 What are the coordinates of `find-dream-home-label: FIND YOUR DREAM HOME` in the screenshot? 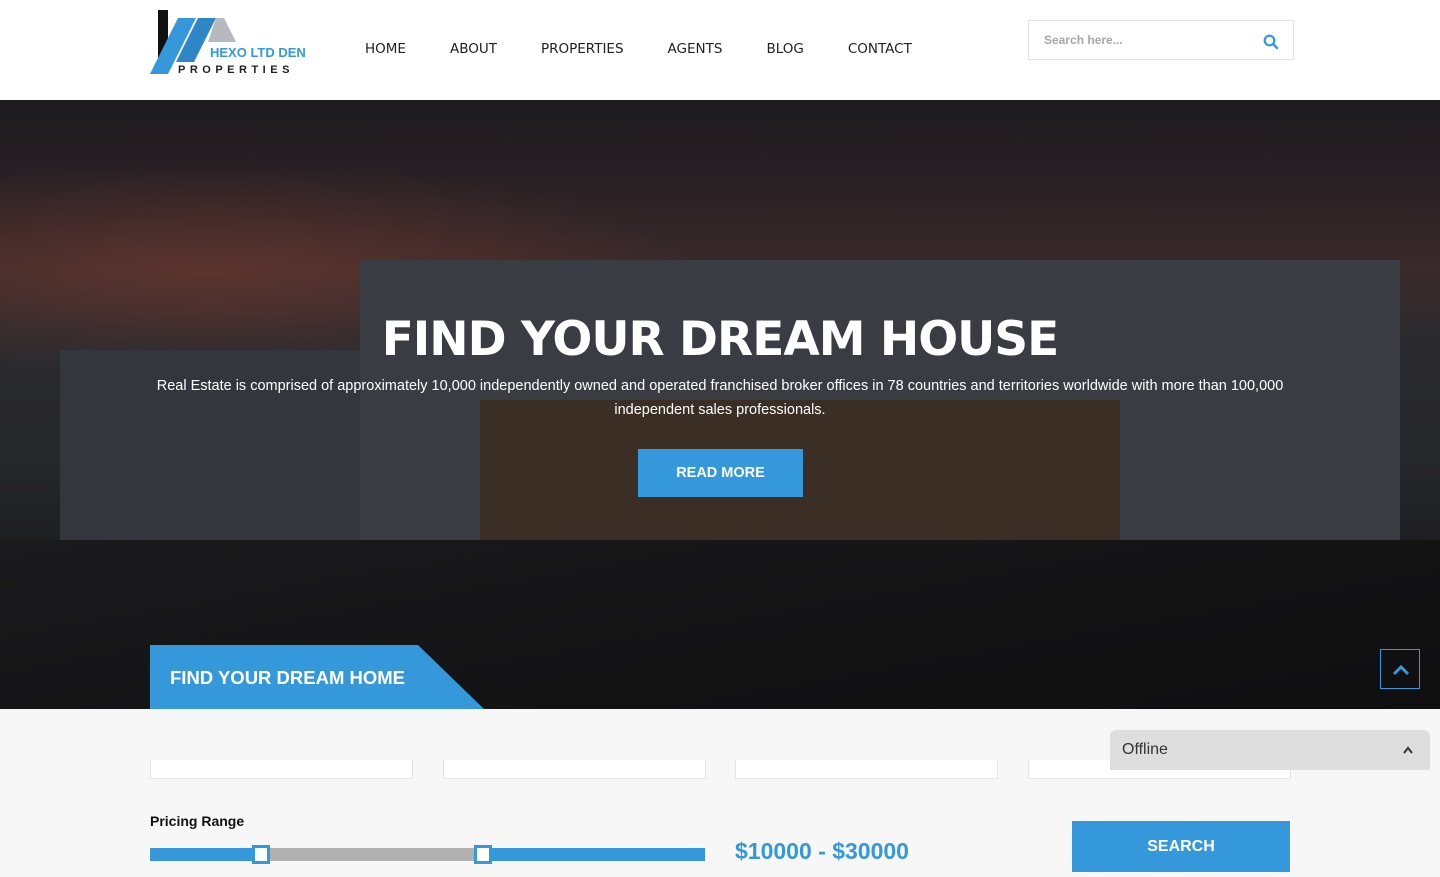 It's located at (288, 677).